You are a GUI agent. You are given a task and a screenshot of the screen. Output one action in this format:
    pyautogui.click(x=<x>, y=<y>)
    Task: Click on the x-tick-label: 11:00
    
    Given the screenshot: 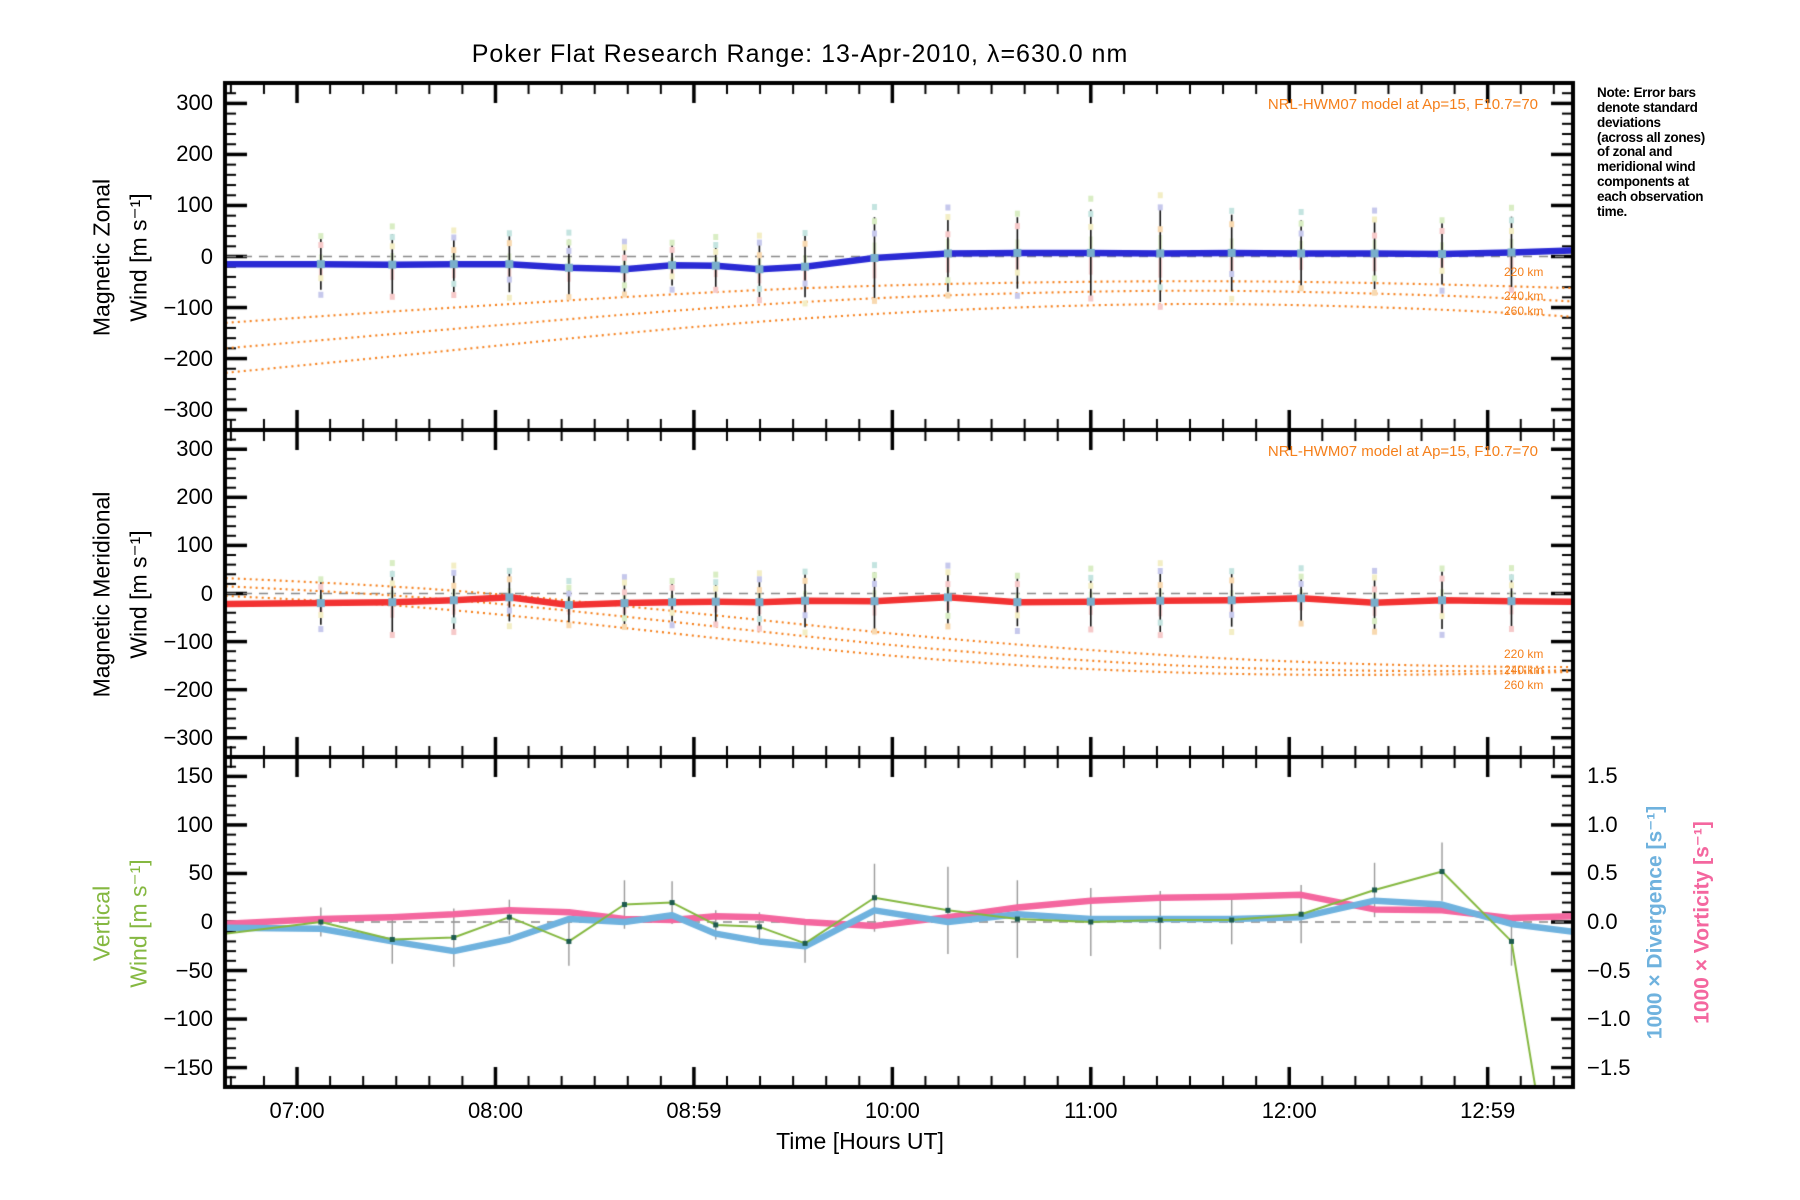 What is the action you would take?
    pyautogui.click(x=1091, y=1110)
    